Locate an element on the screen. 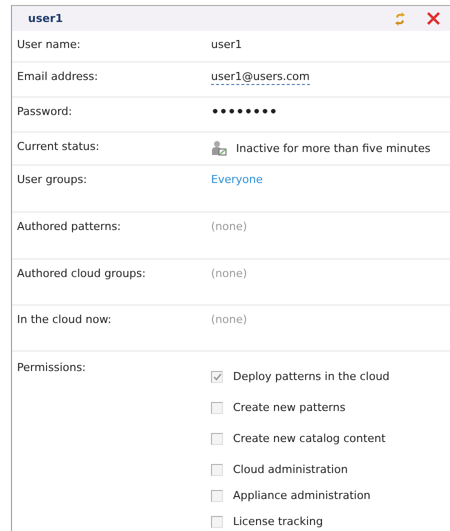 The width and height of the screenshot is (450, 531). permission-label: Appliance administration is located at coordinates (302, 495).